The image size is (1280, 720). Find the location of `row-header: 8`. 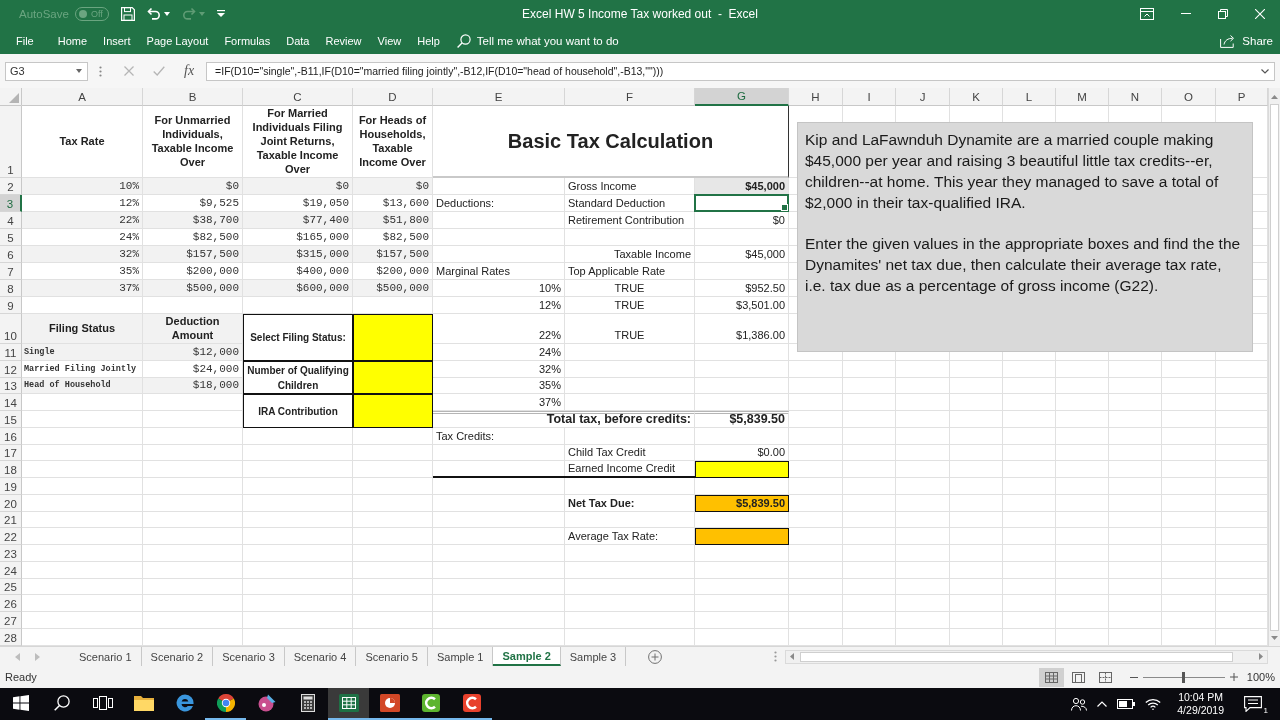

row-header: 8 is located at coordinates (11, 288).